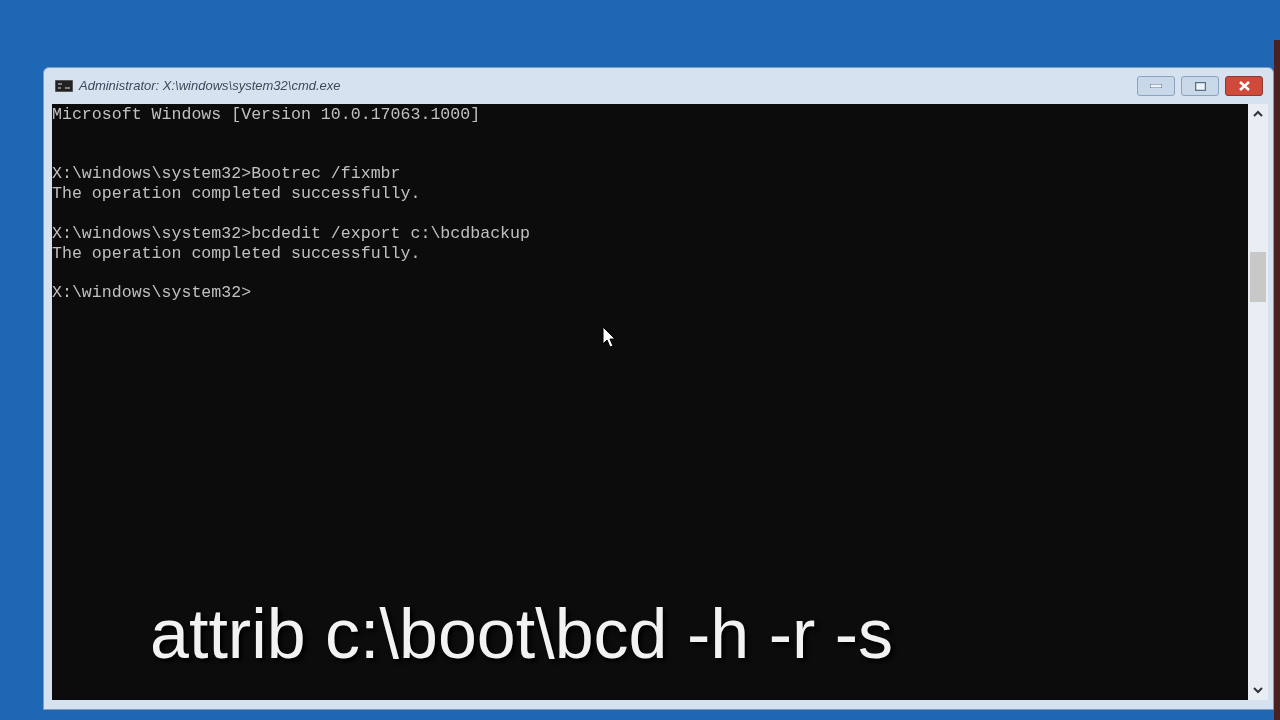  Describe the element at coordinates (64, 86) in the screenshot. I see `console-icon` at that location.